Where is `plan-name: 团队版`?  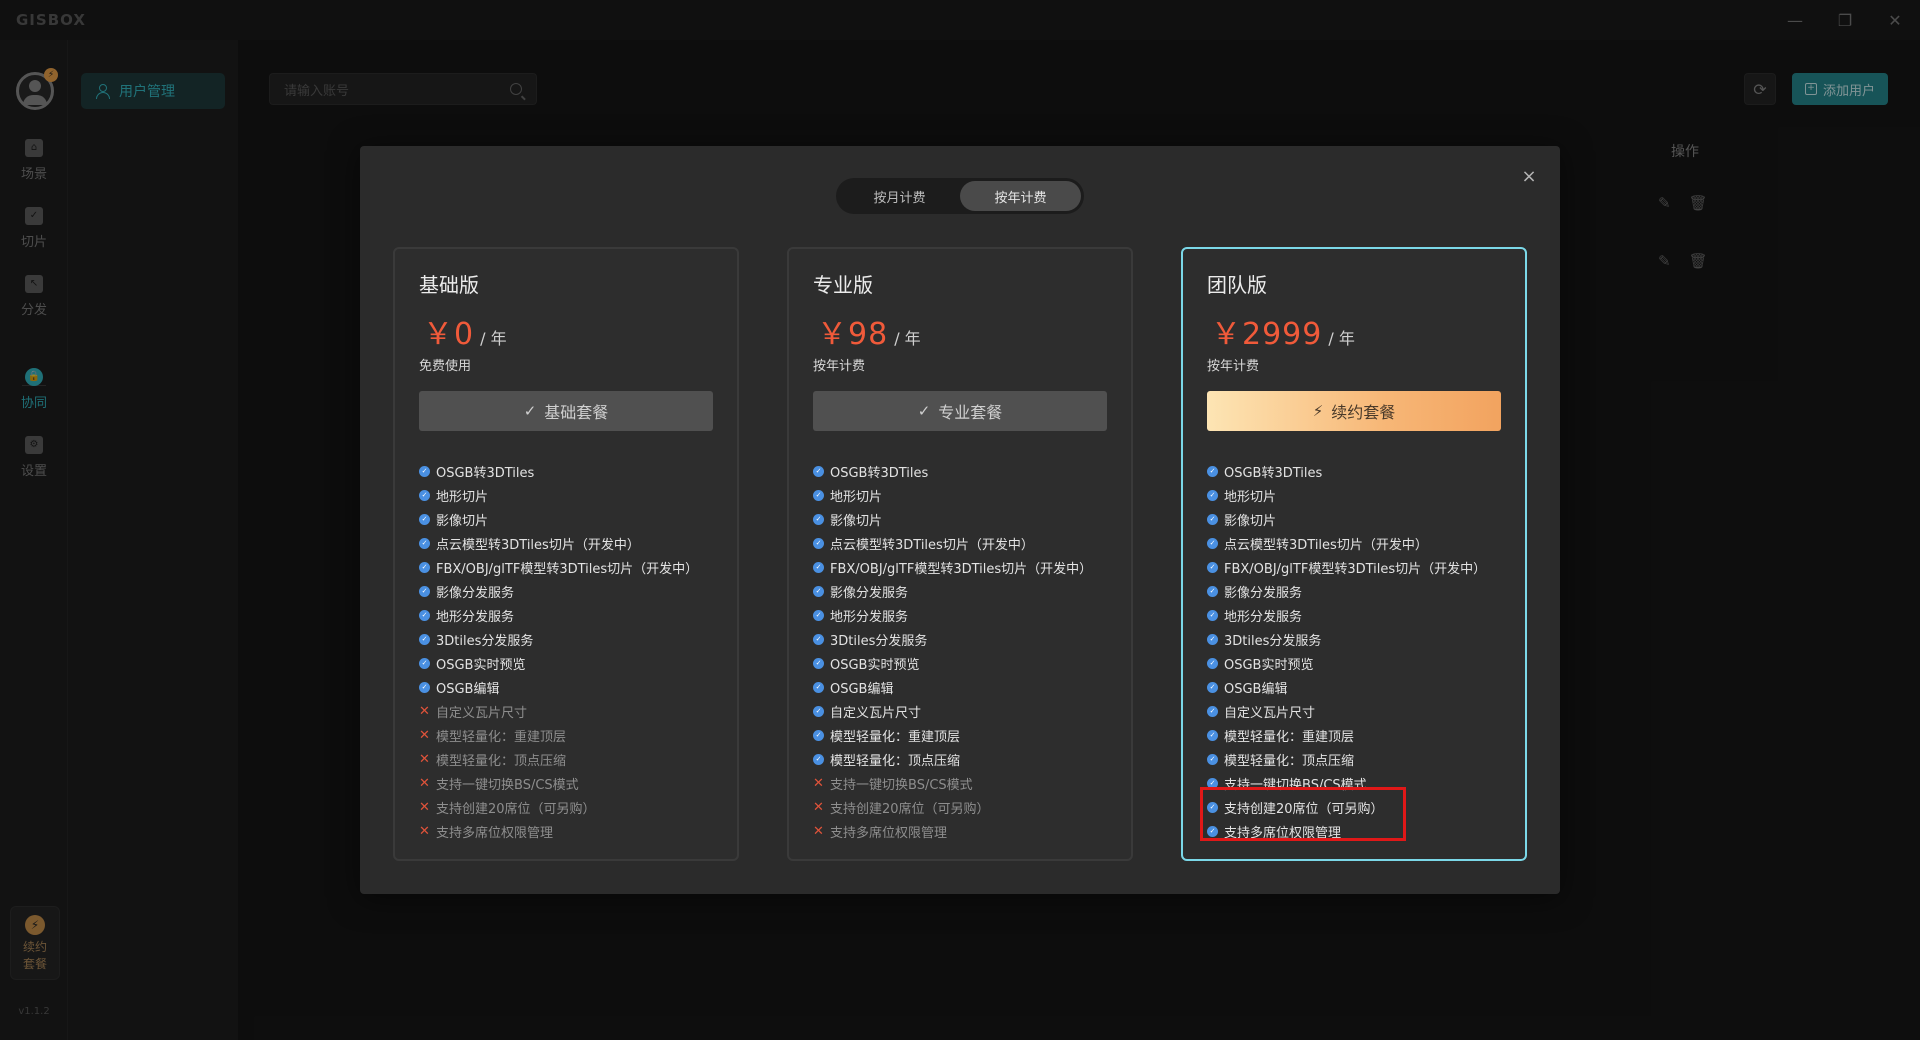 plan-name: 团队版 is located at coordinates (1237, 285).